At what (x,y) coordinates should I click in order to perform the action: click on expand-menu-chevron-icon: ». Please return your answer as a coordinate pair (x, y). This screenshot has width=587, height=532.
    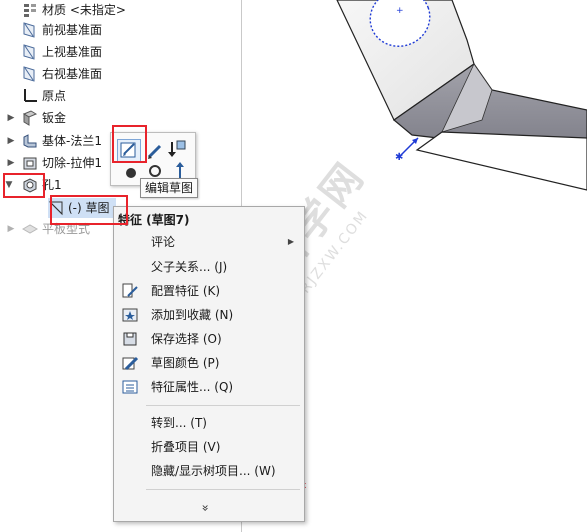
    Looking at the image, I should click on (206, 507).